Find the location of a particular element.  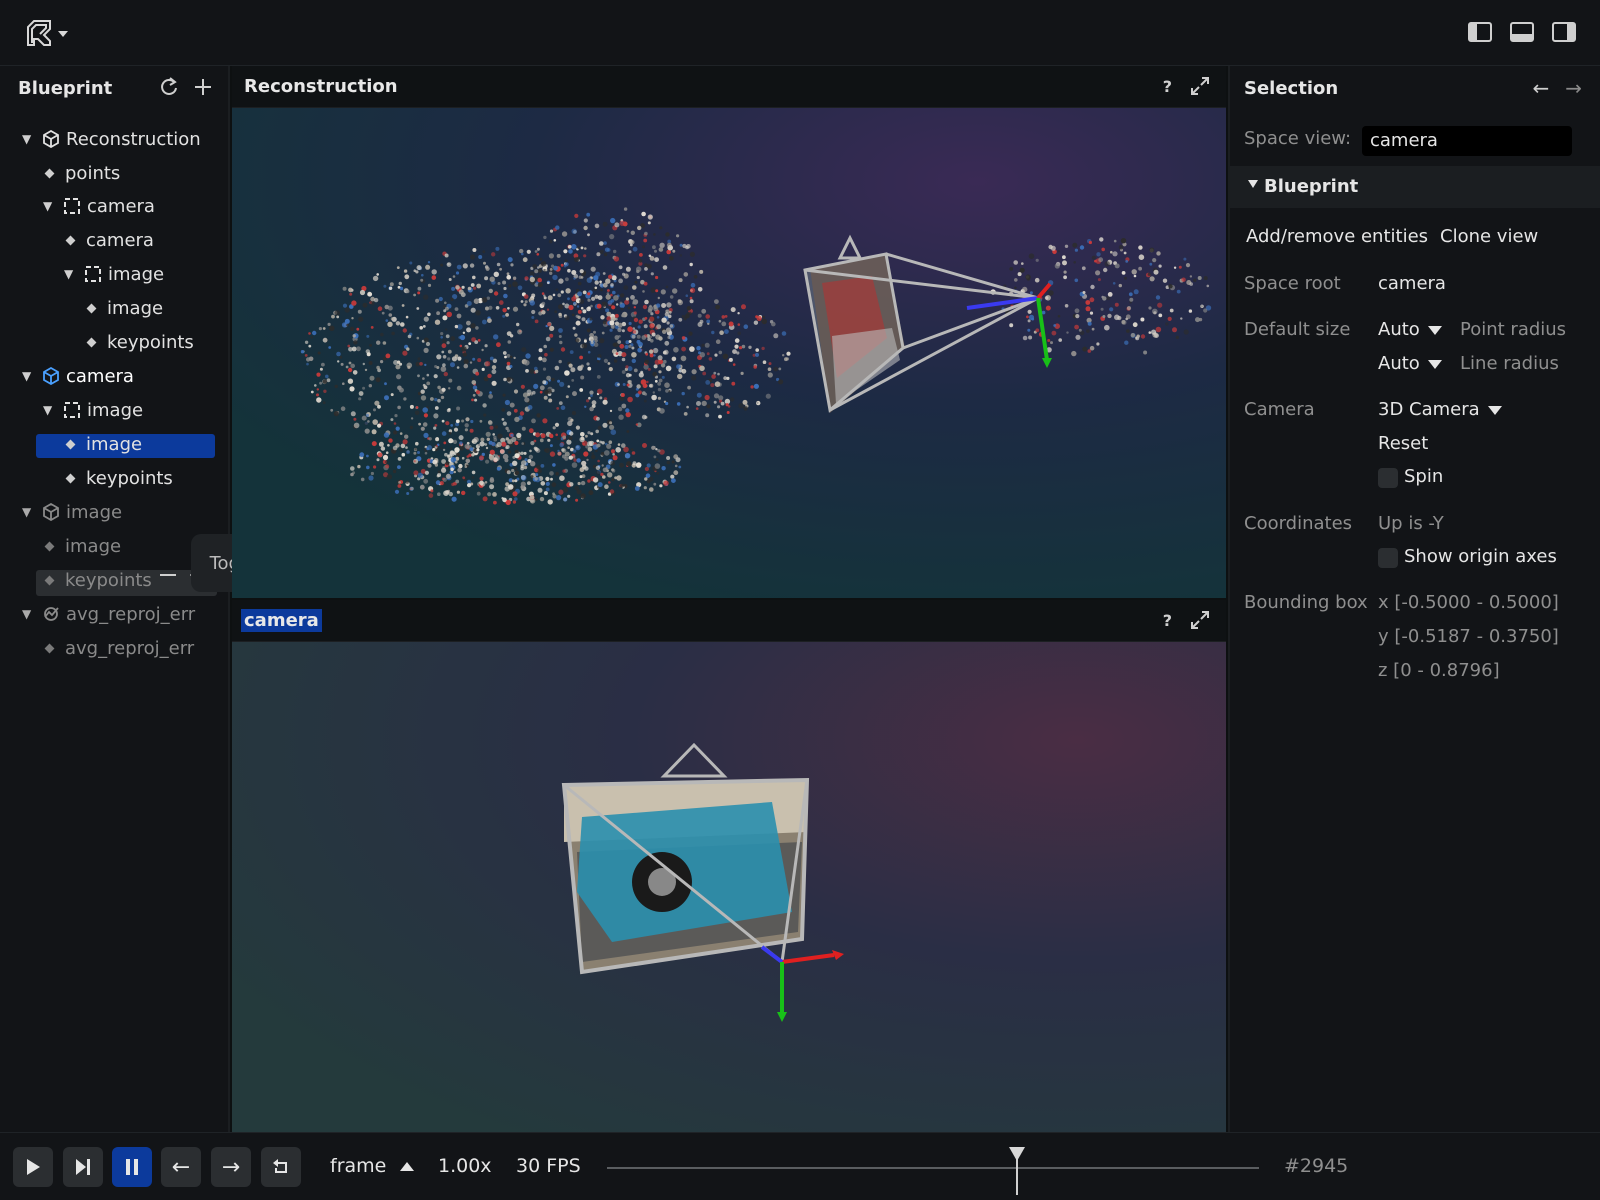

step-back-button: ← is located at coordinates (181, 1167).